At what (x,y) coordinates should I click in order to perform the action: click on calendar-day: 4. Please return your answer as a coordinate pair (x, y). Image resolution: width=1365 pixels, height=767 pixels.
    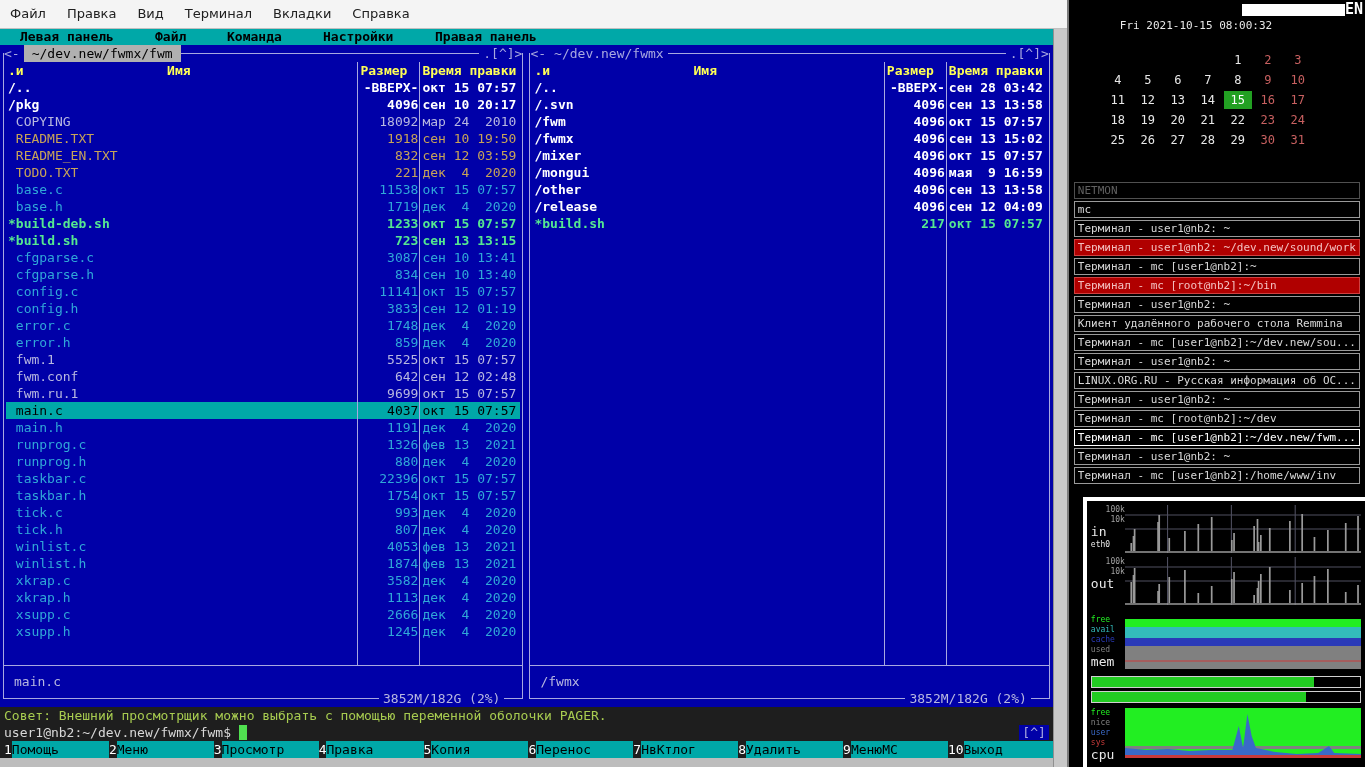
    Looking at the image, I should click on (1117, 80).